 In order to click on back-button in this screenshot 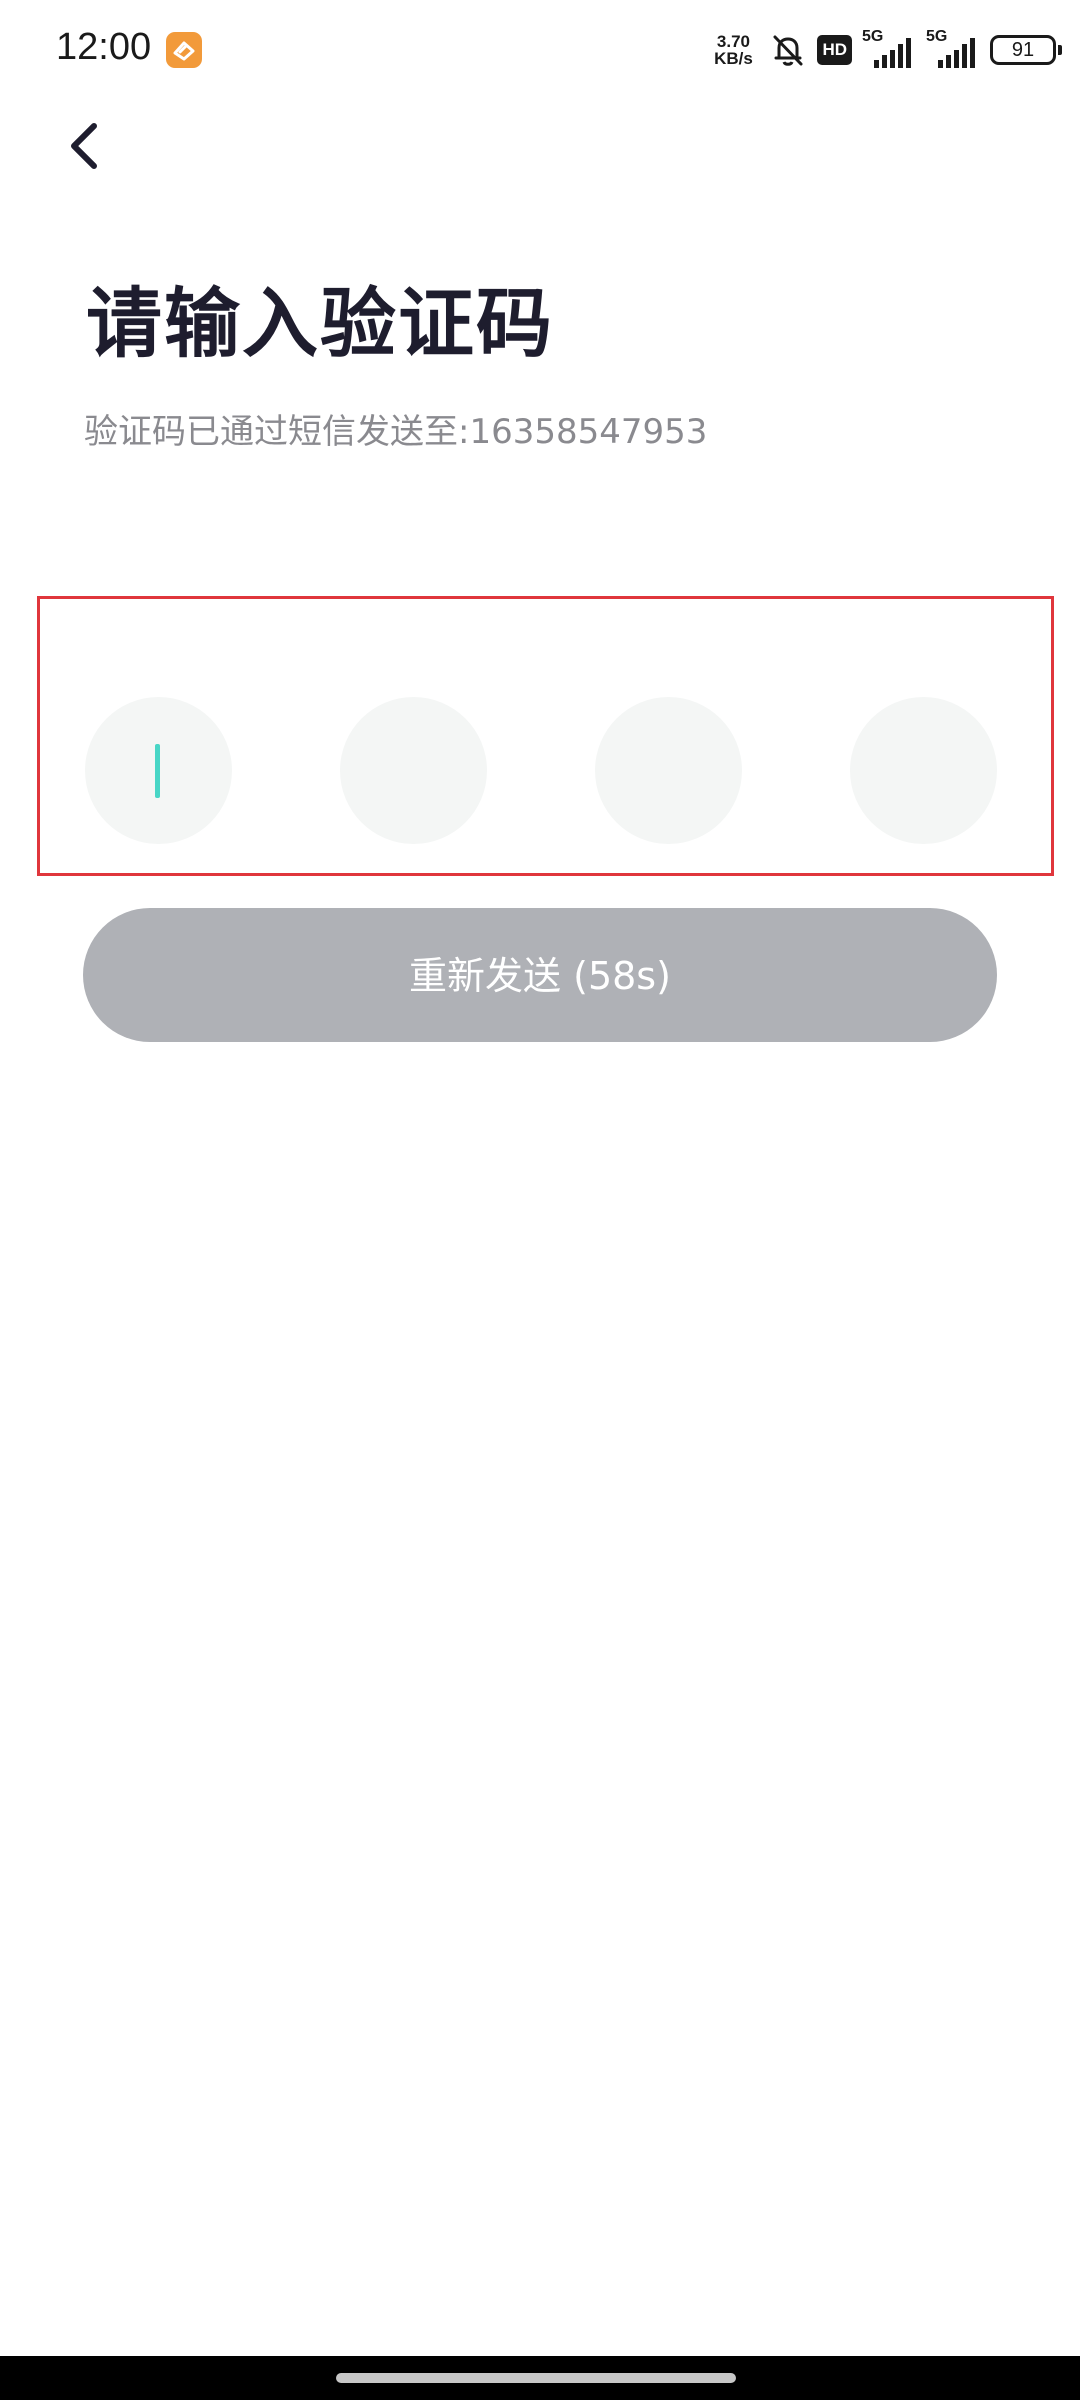, I will do `click(86, 146)`.